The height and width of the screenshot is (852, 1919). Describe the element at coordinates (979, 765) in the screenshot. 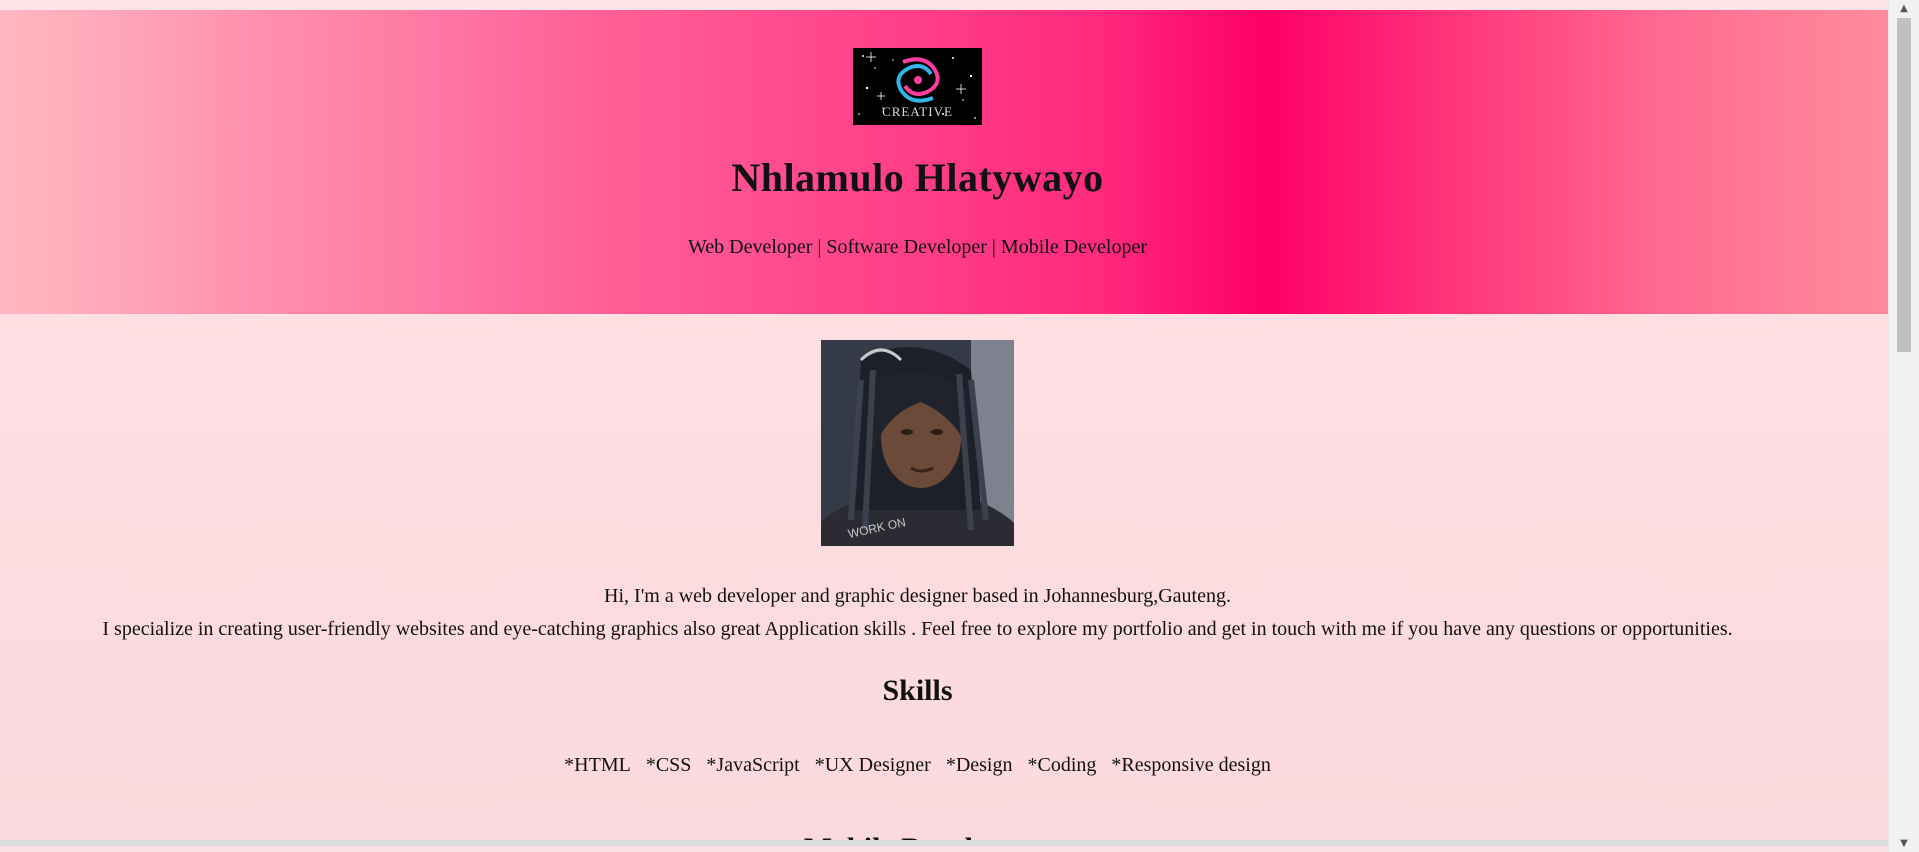

I see `skill-item: *Design` at that location.